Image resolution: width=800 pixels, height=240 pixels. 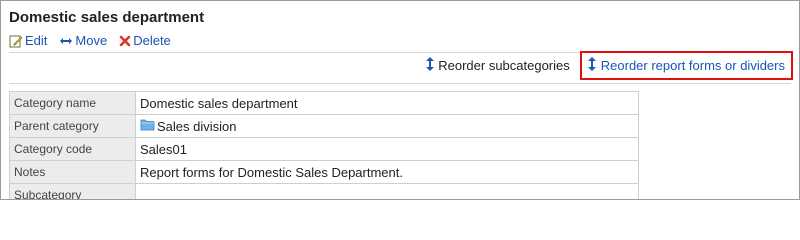 I want to click on table-row: Subcategory, so click(x=324, y=191).